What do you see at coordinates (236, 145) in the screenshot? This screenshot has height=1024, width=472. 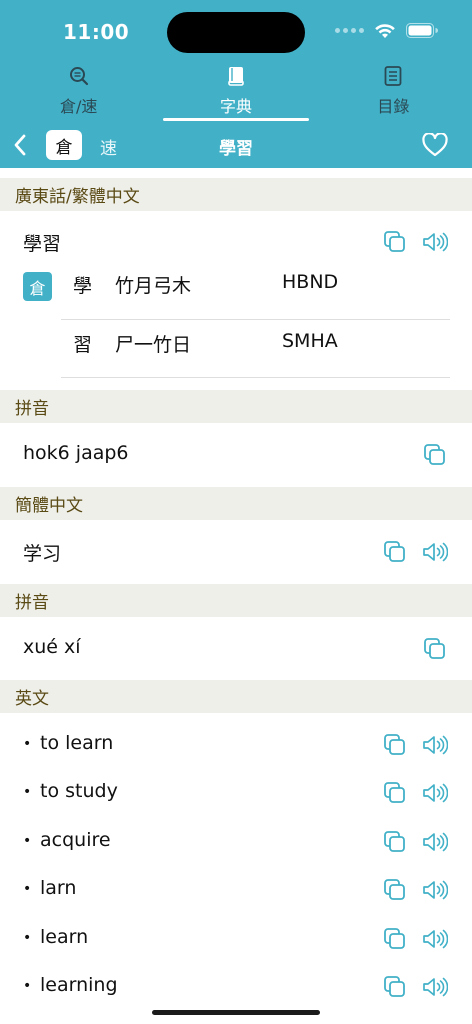 I see `nav-bar: 倉 速 學習` at bounding box center [236, 145].